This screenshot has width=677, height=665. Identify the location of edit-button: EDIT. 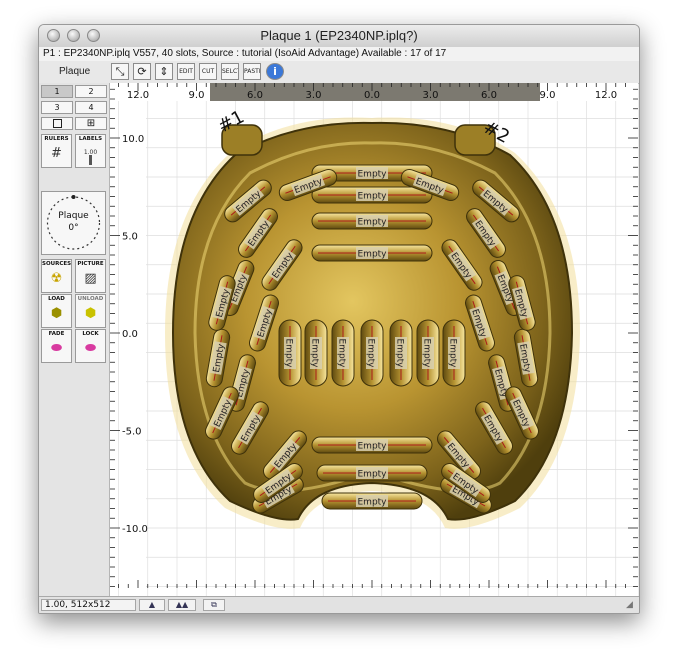
(186, 71).